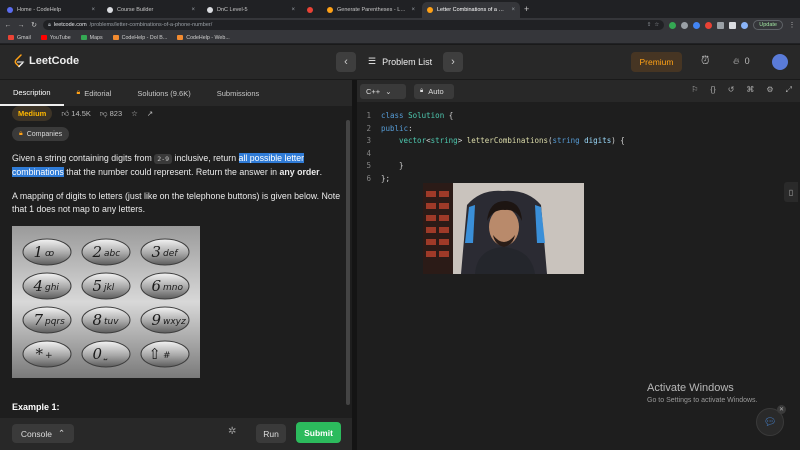 The width and height of the screenshot is (800, 450). What do you see at coordinates (434, 91) in the screenshot?
I see `autocomplete-mode-toggle: 🔒︎ Auto` at bounding box center [434, 91].